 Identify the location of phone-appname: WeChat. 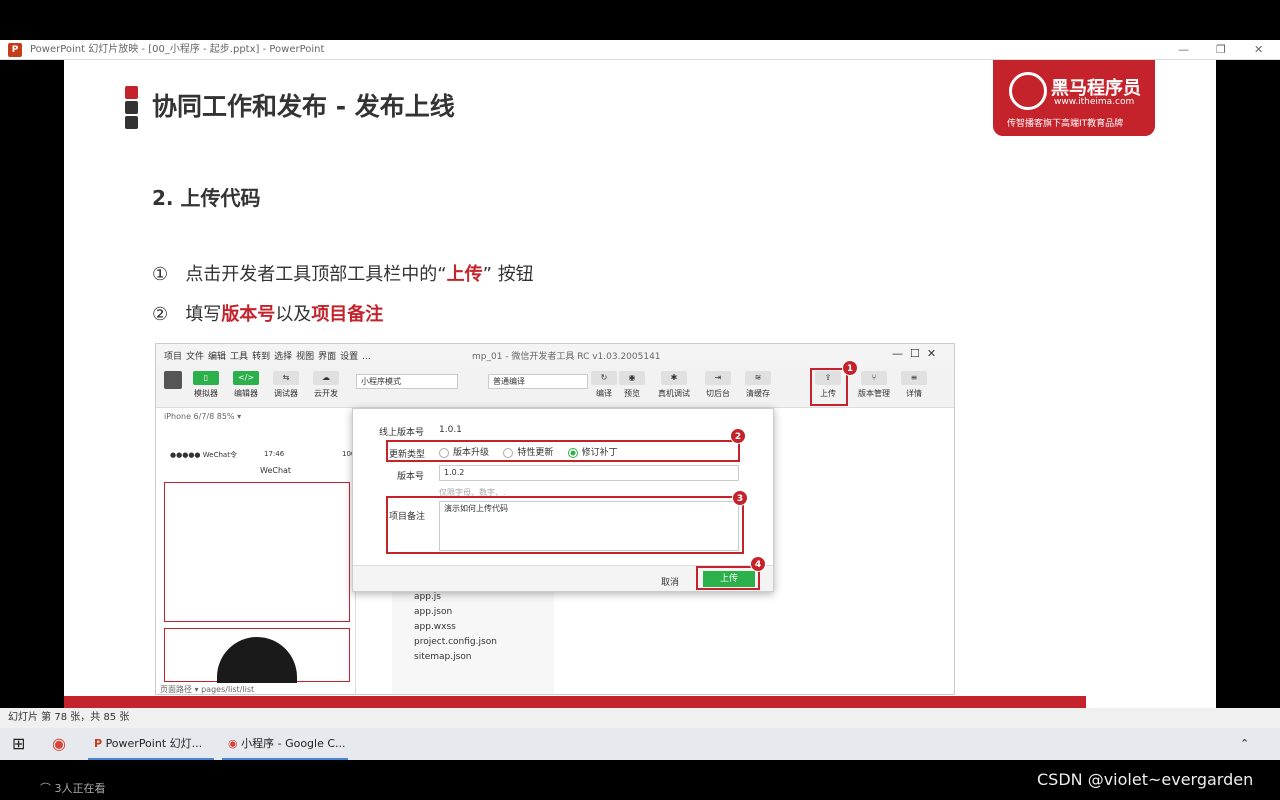
(276, 470).